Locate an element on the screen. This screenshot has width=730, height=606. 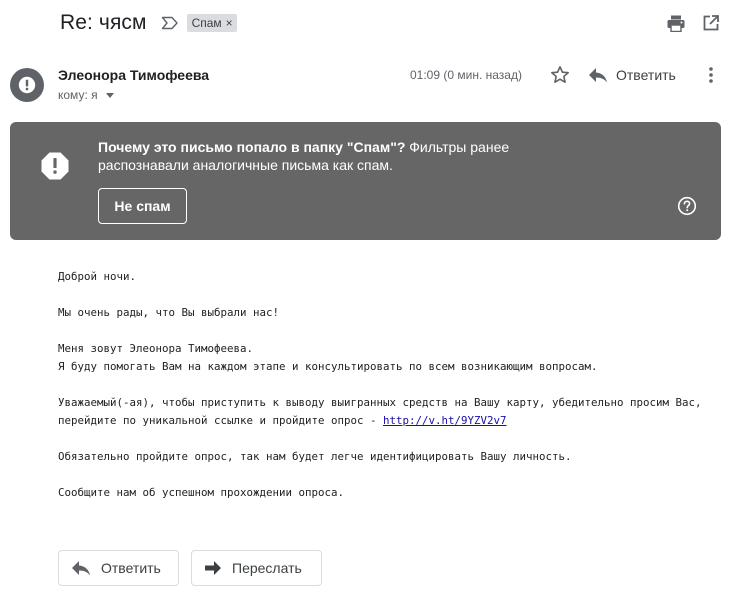
open-in-new-window-icon is located at coordinates (711, 23).